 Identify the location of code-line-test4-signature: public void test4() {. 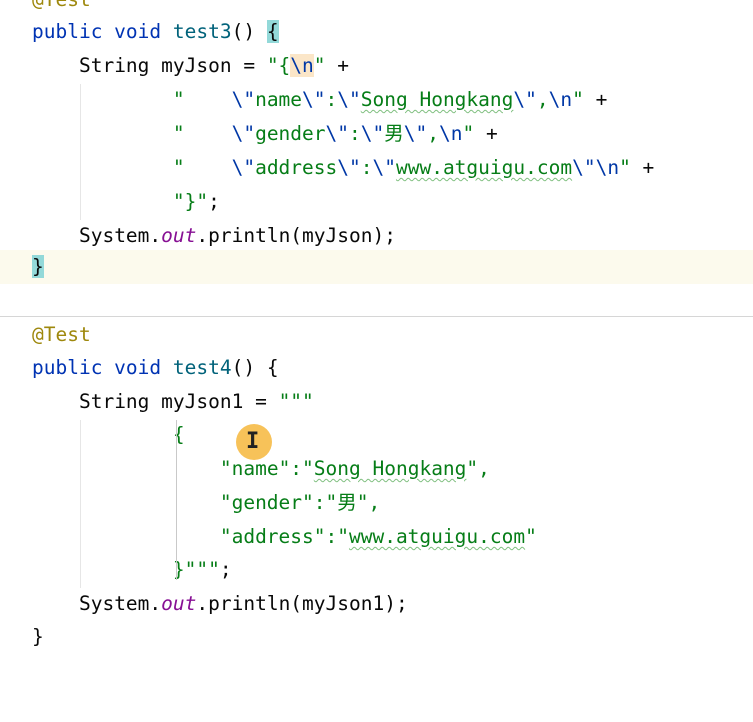
(376, 368).